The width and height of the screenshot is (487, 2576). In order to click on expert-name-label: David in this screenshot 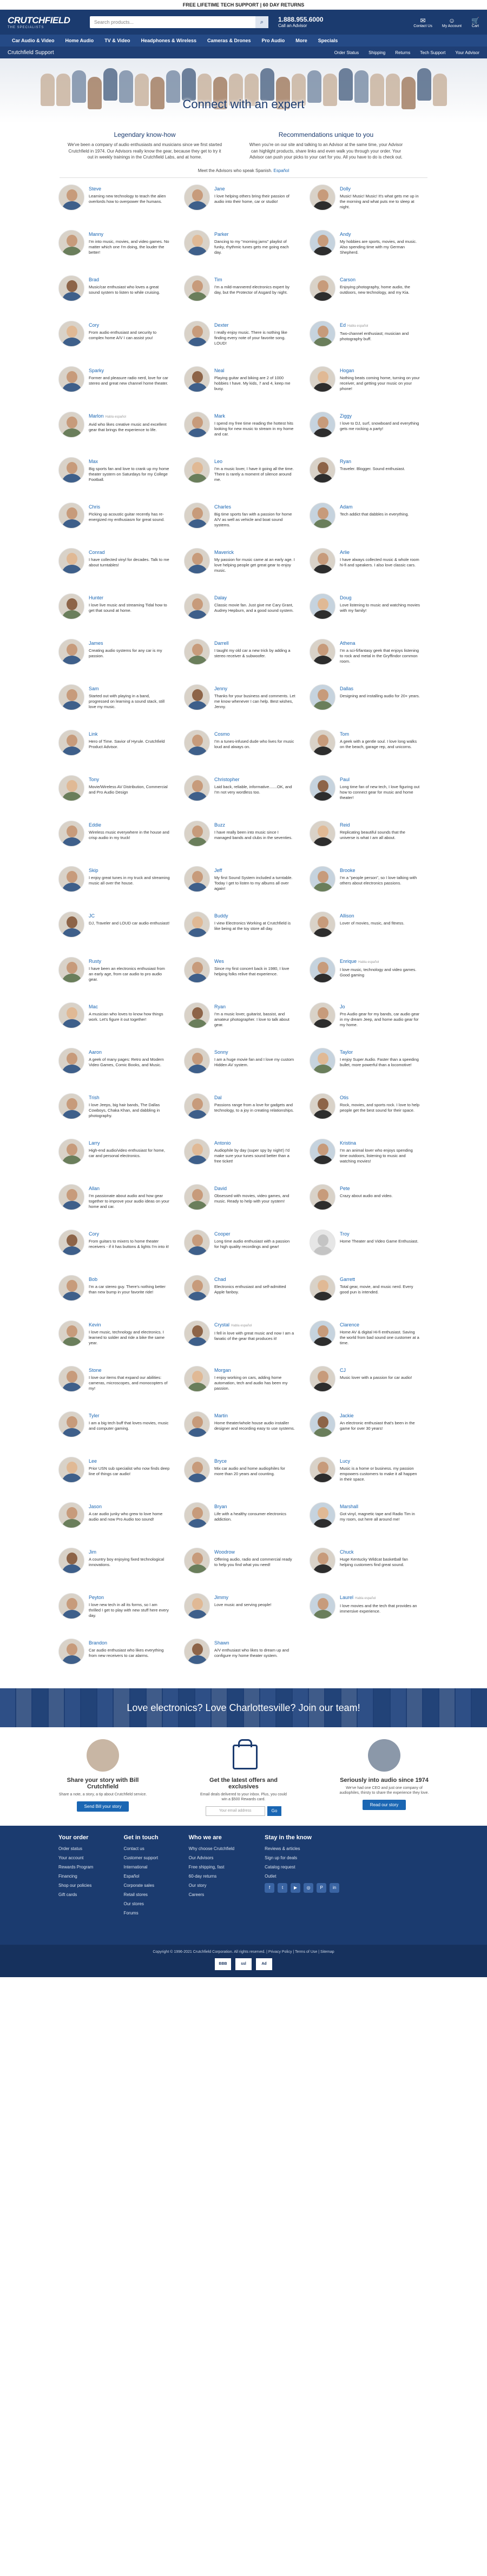, I will do `click(220, 1188)`.